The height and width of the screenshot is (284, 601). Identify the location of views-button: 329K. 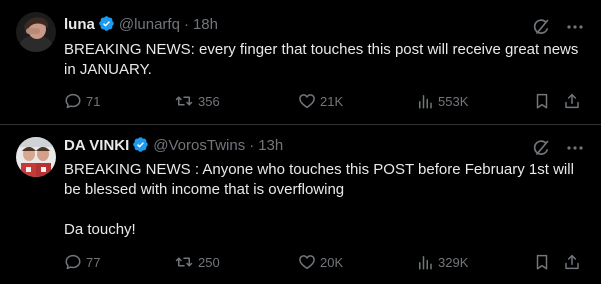
(442, 262).